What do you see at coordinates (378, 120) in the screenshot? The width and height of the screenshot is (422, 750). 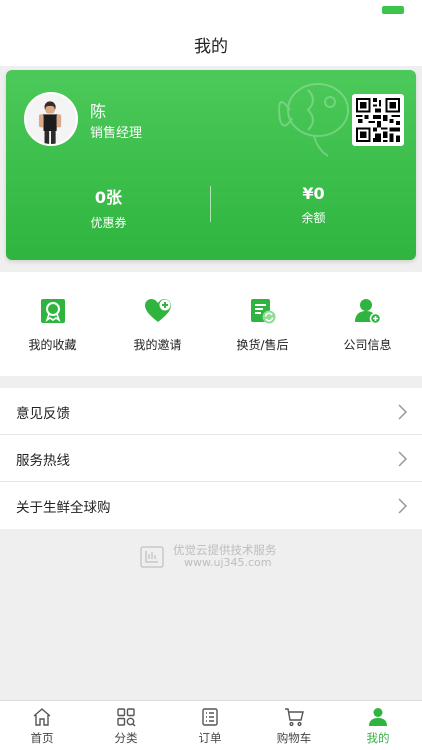 I see `qr-code-icon` at bounding box center [378, 120].